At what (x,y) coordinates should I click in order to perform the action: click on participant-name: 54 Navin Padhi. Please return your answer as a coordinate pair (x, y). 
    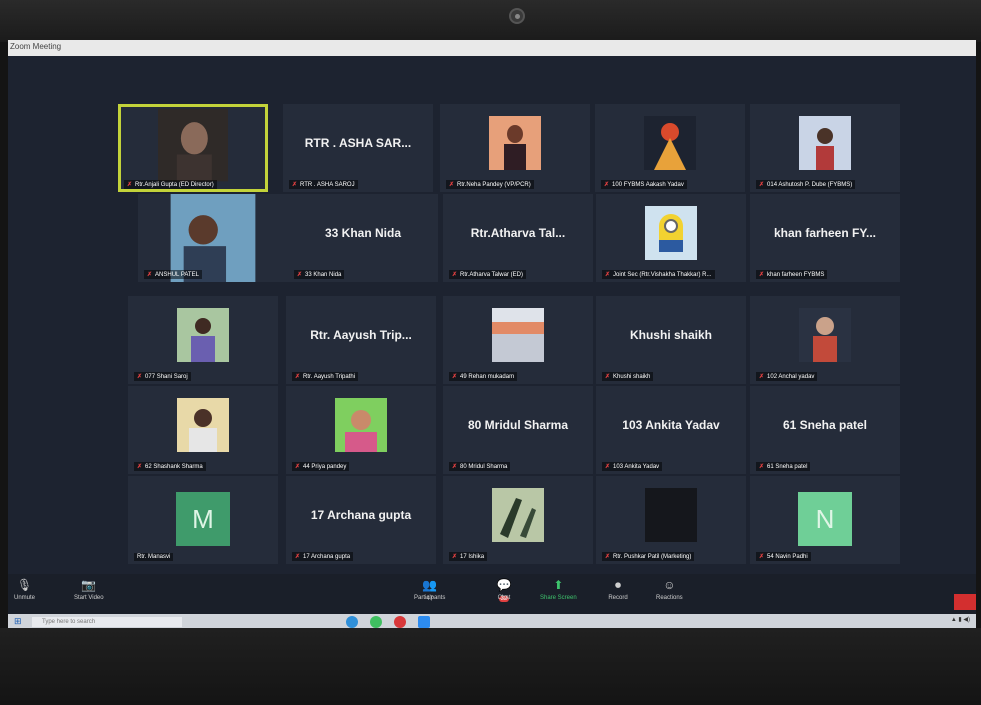
    Looking at the image, I should click on (787, 557).